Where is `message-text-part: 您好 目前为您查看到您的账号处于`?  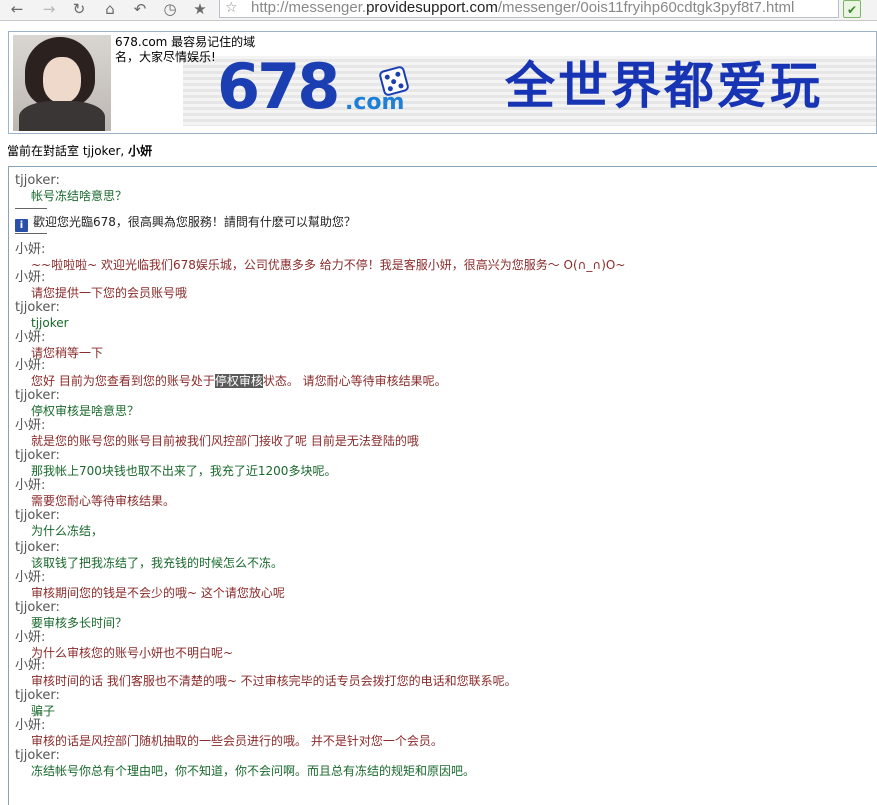
message-text-part: 您好 目前为您查看到您的账号处于 is located at coordinates (123, 381).